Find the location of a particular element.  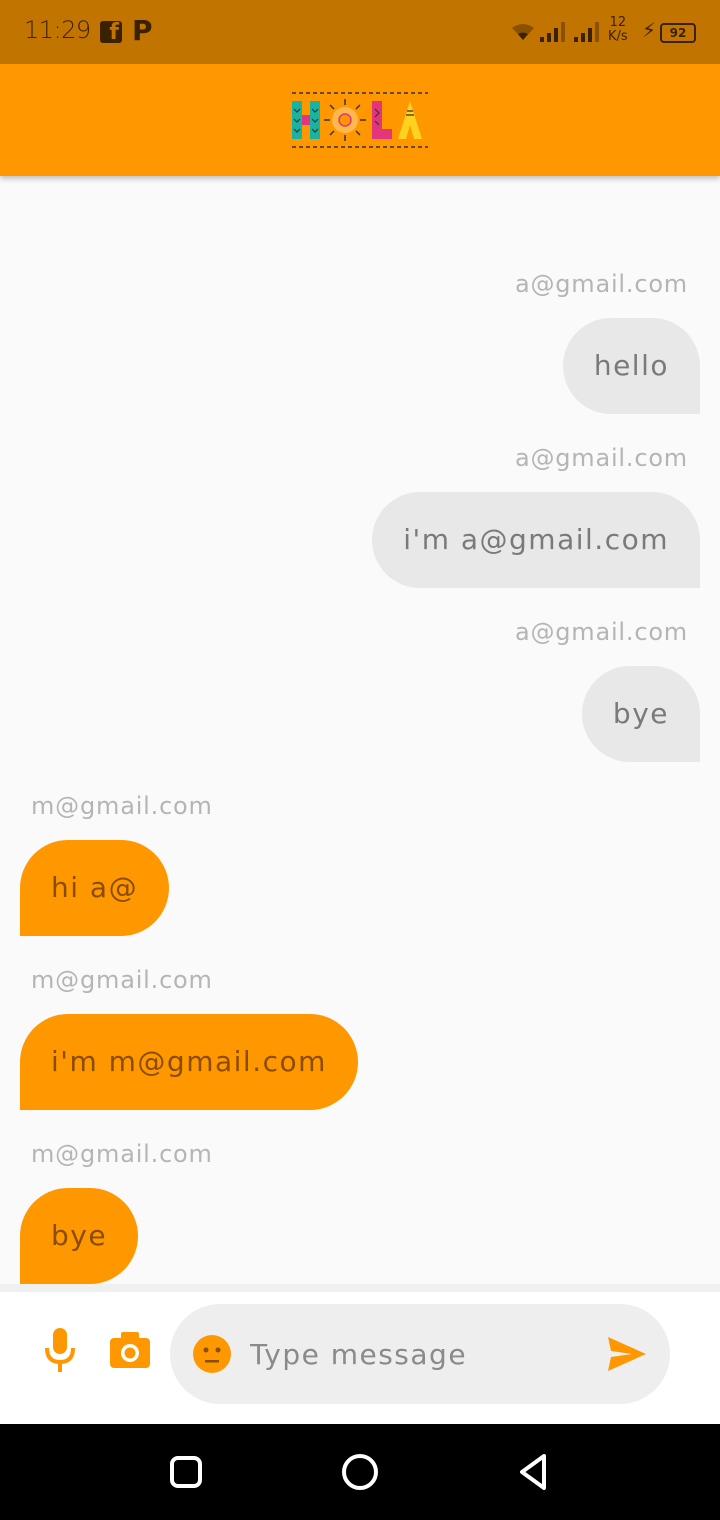

status-time: 11:29 is located at coordinates (57, 30).